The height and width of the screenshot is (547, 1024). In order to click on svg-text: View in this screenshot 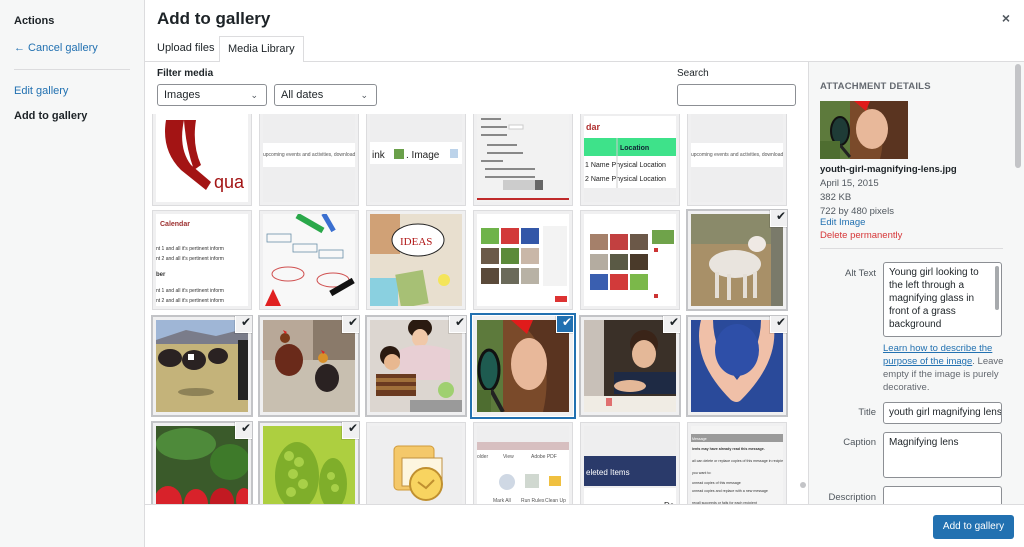, I will do `click(508, 457)`.